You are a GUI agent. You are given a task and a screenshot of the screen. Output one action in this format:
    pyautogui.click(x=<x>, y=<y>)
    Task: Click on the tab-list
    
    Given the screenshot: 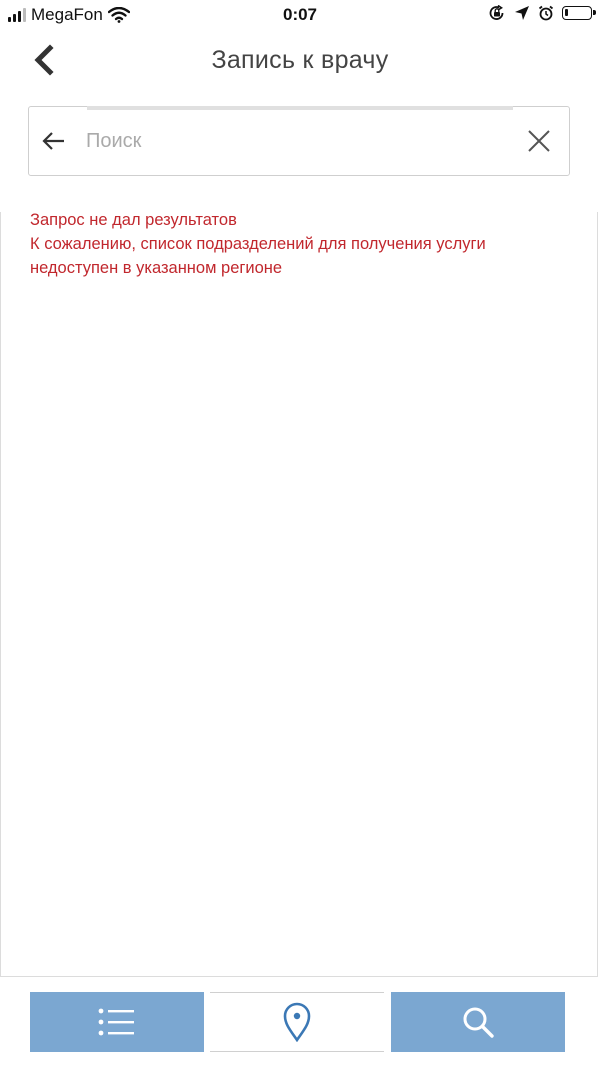 What is the action you would take?
    pyautogui.click(x=117, y=1022)
    